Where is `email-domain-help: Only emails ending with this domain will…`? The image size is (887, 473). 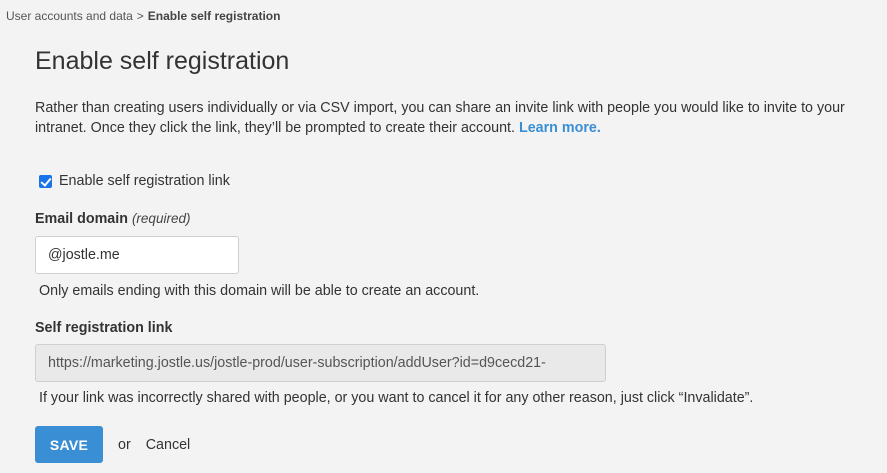 email-domain-help: Only emails ending with this domain will… is located at coordinates (259, 291).